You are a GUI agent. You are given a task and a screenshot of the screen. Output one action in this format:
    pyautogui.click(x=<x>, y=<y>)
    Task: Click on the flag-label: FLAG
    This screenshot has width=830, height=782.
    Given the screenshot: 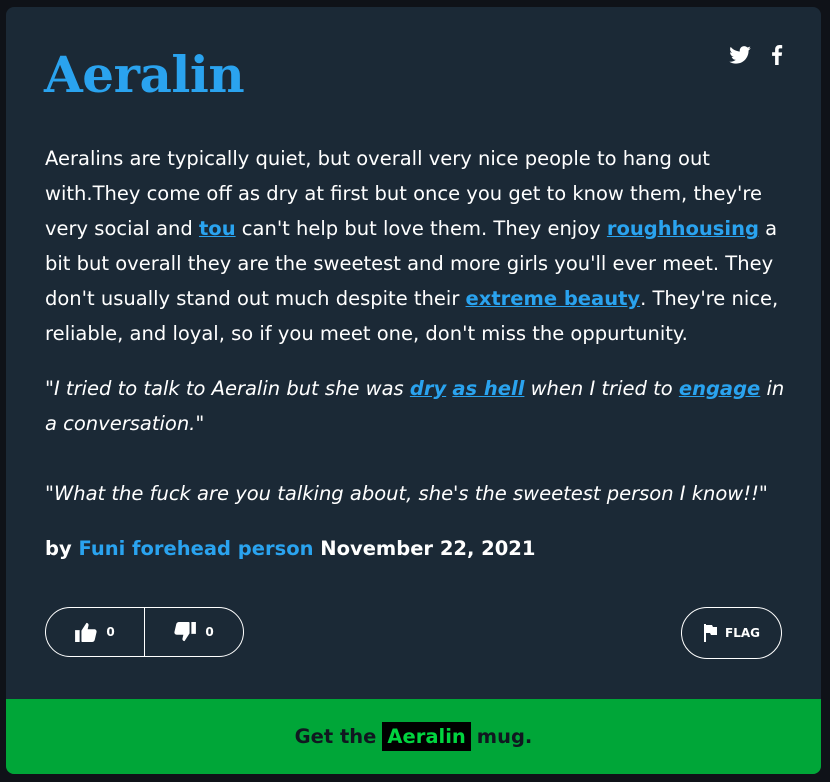 What is the action you would take?
    pyautogui.click(x=742, y=633)
    